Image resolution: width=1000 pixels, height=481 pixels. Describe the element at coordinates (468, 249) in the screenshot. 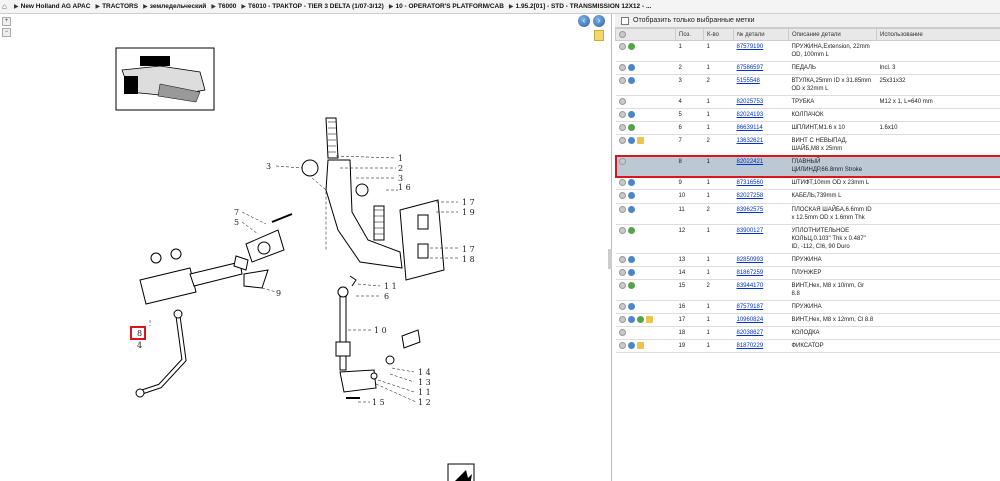

I see `callout-17b: 1 7` at that location.